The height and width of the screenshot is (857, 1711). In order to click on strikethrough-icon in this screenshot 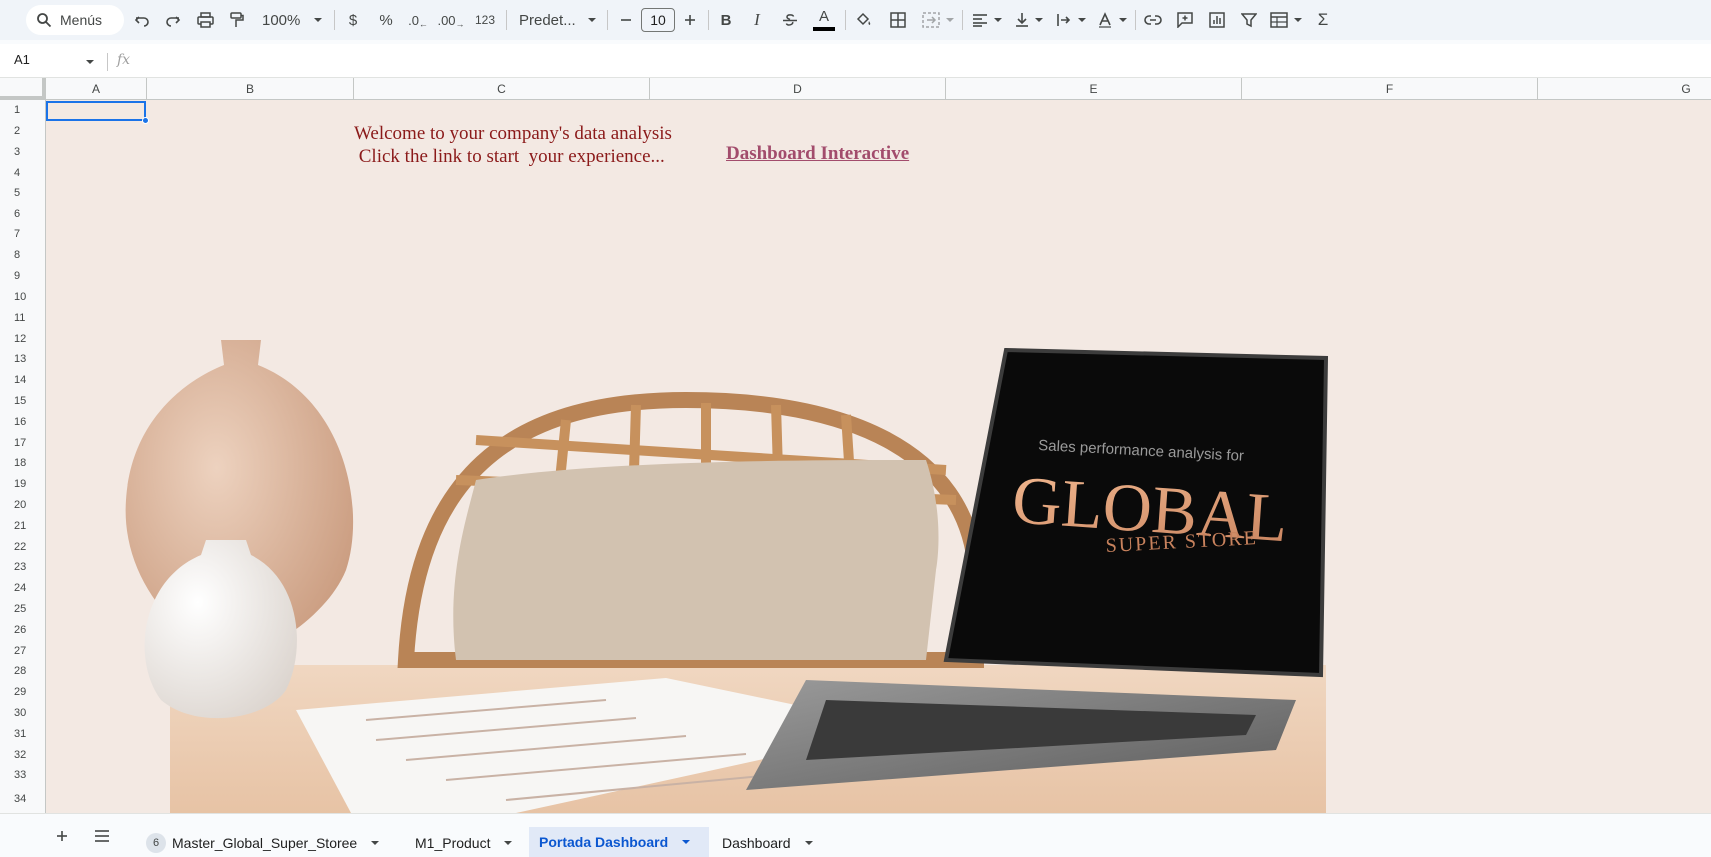, I will do `click(790, 20)`.